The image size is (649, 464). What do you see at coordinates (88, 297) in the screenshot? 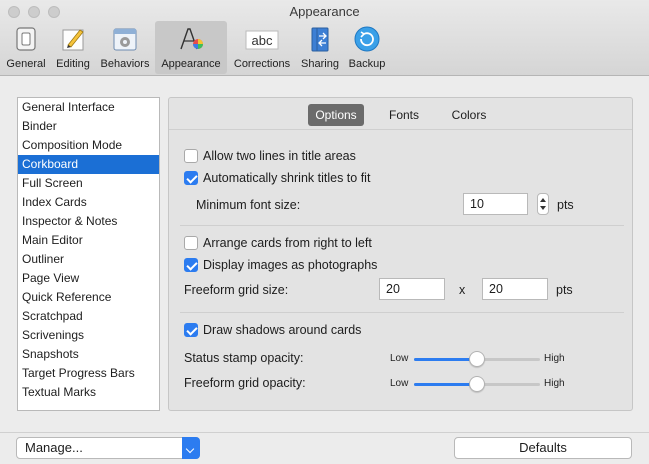
I see `sidebar-item-quick-reference: Quick Reference` at bounding box center [88, 297].